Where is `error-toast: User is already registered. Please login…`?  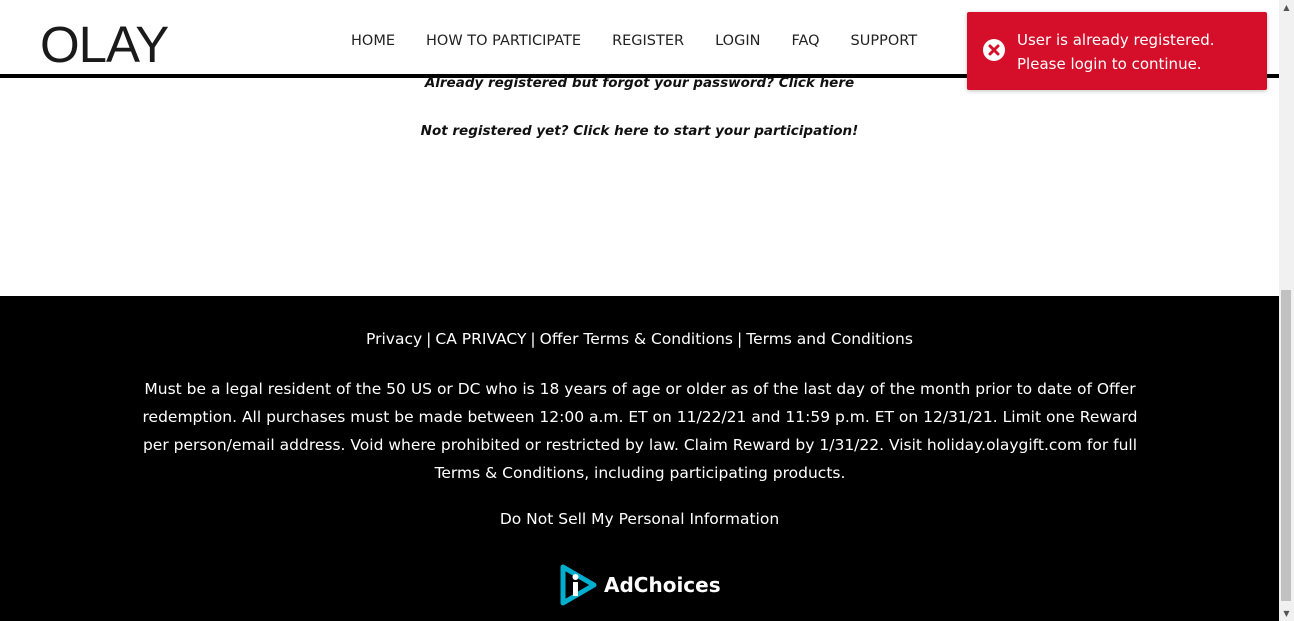
error-toast: User is already registered. Please login… is located at coordinates (1117, 51).